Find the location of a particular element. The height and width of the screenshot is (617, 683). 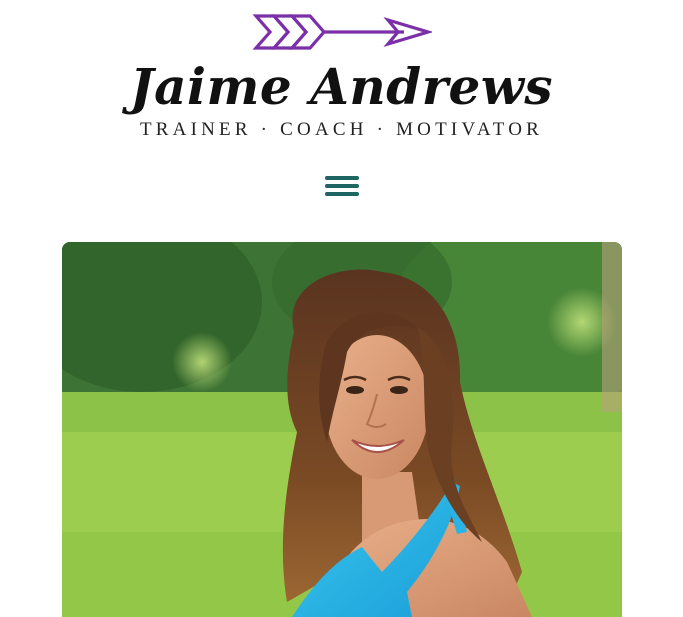

site-title: Jaime Andrews is located at coordinates (341, 86).